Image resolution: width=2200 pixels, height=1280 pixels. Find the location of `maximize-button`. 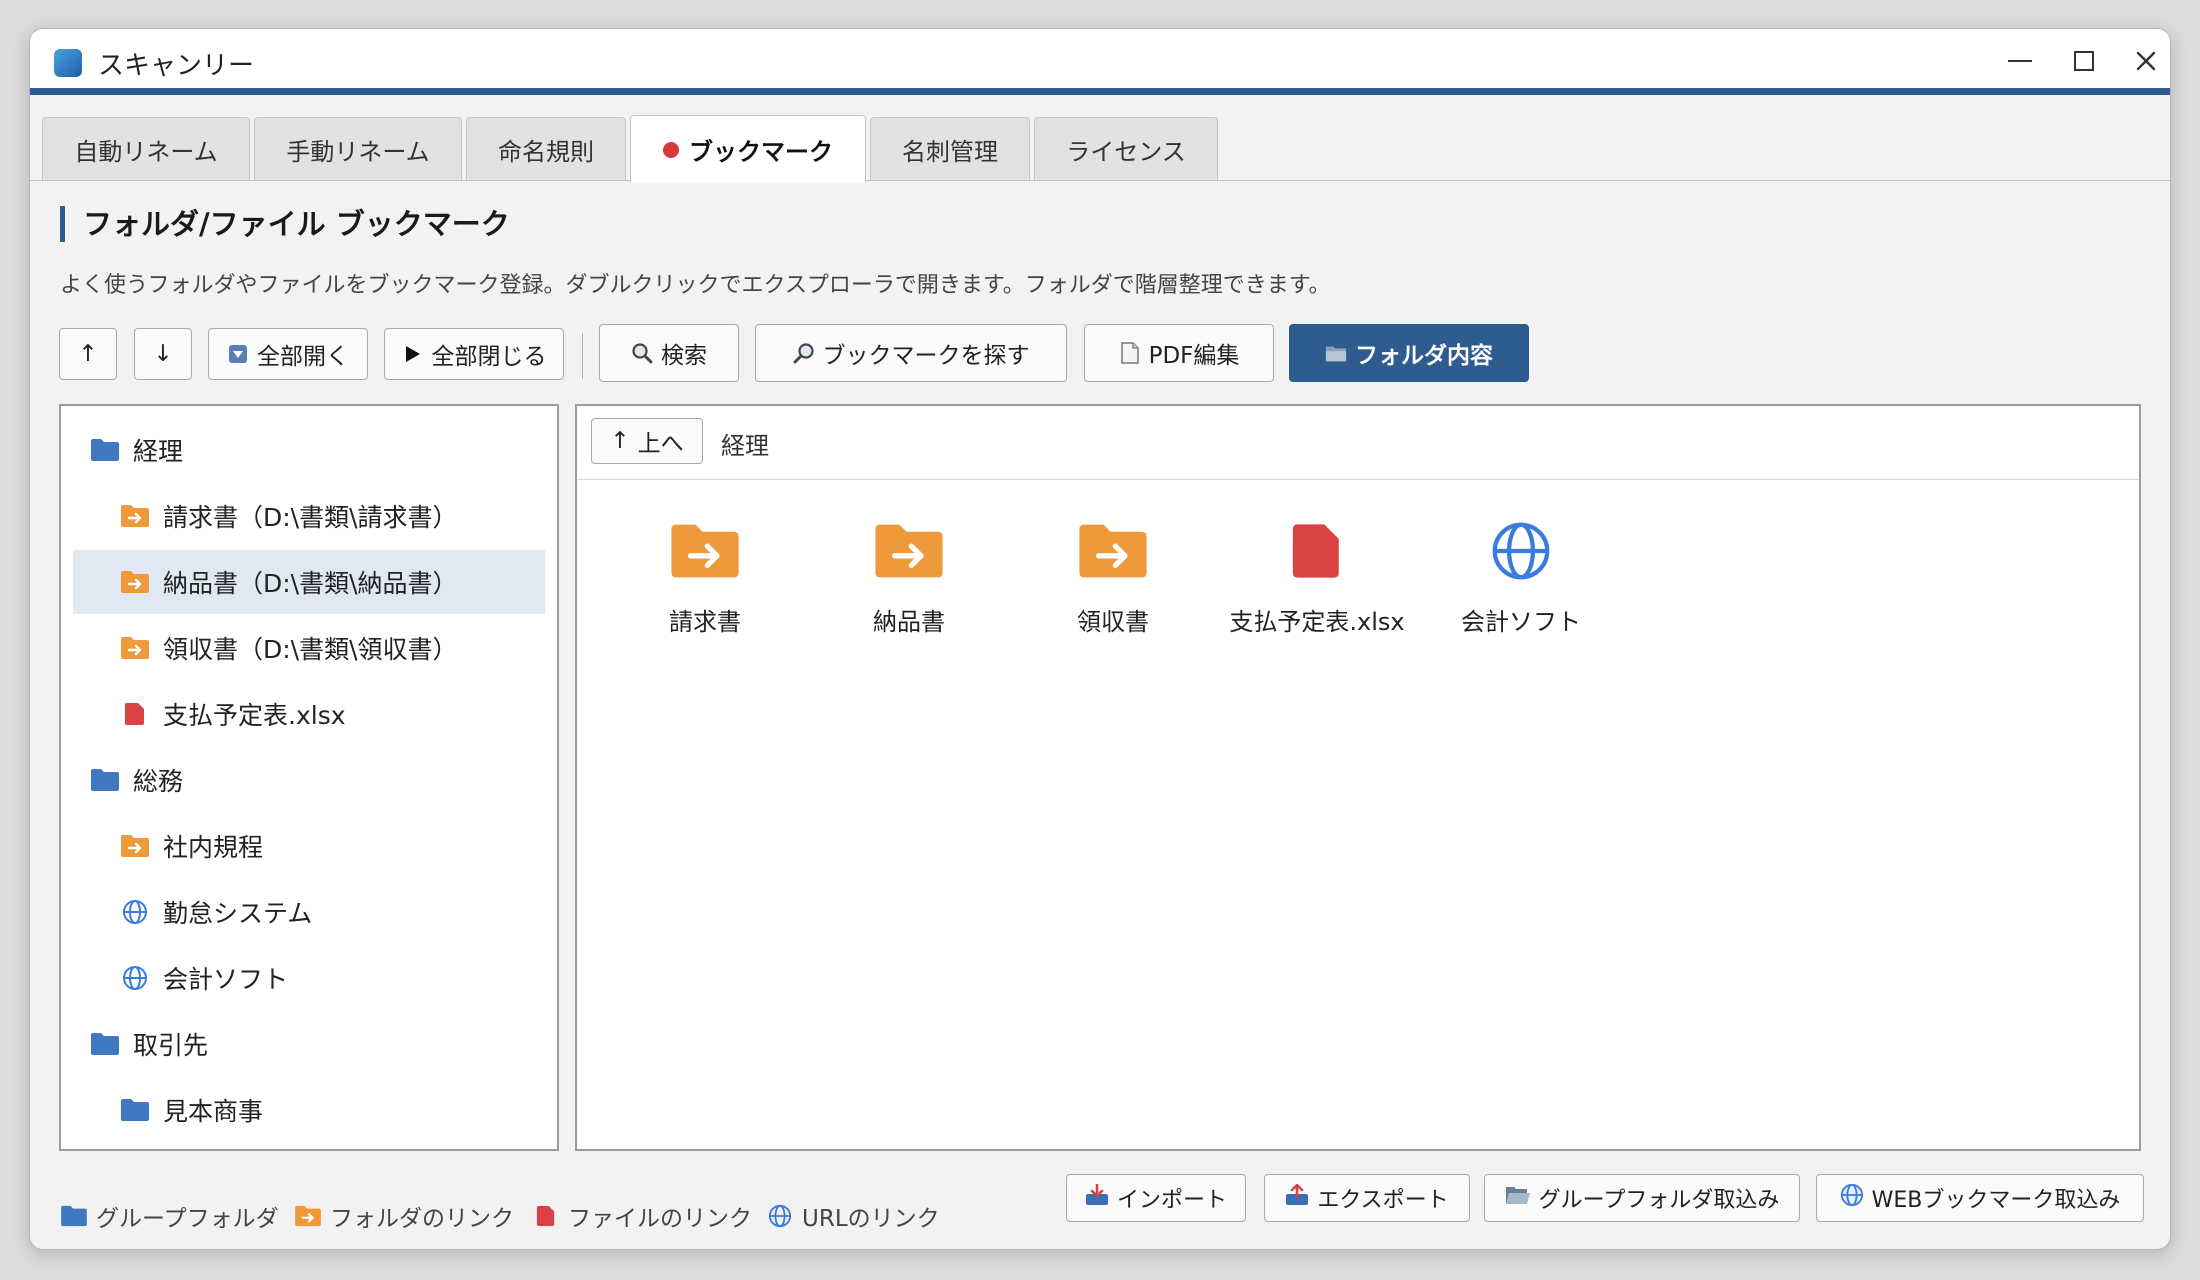

maximize-button is located at coordinates (2084, 61).